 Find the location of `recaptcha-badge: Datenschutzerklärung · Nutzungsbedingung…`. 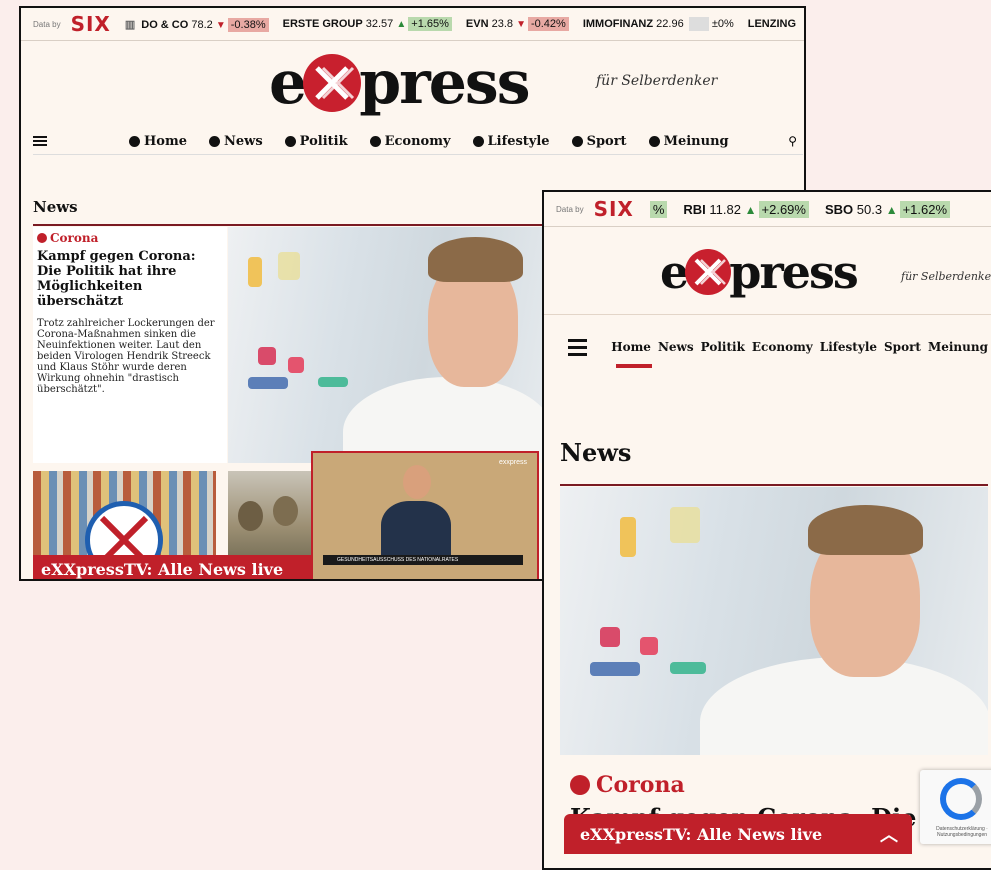

recaptcha-badge: Datenschutzerklärung · Nutzungsbedingung… is located at coordinates (955, 807).